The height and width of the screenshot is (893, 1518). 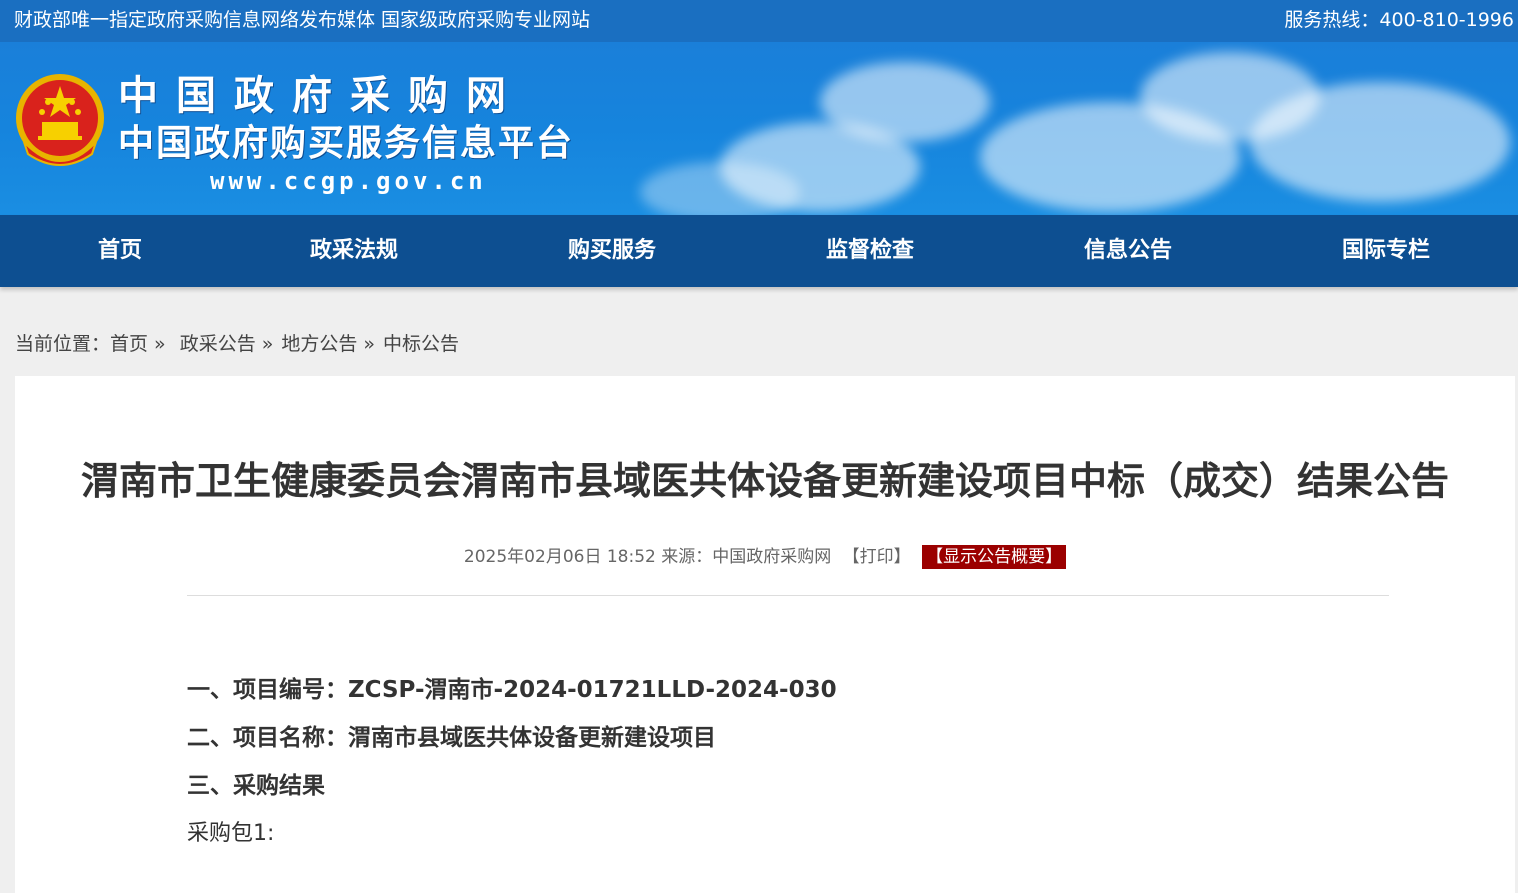 I want to click on service-hotline: 服务热线：400-810-1996, so click(x=1399, y=20).